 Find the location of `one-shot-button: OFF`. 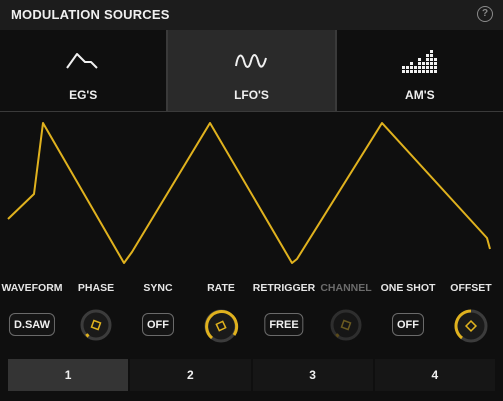

one-shot-button: OFF is located at coordinates (408, 324).